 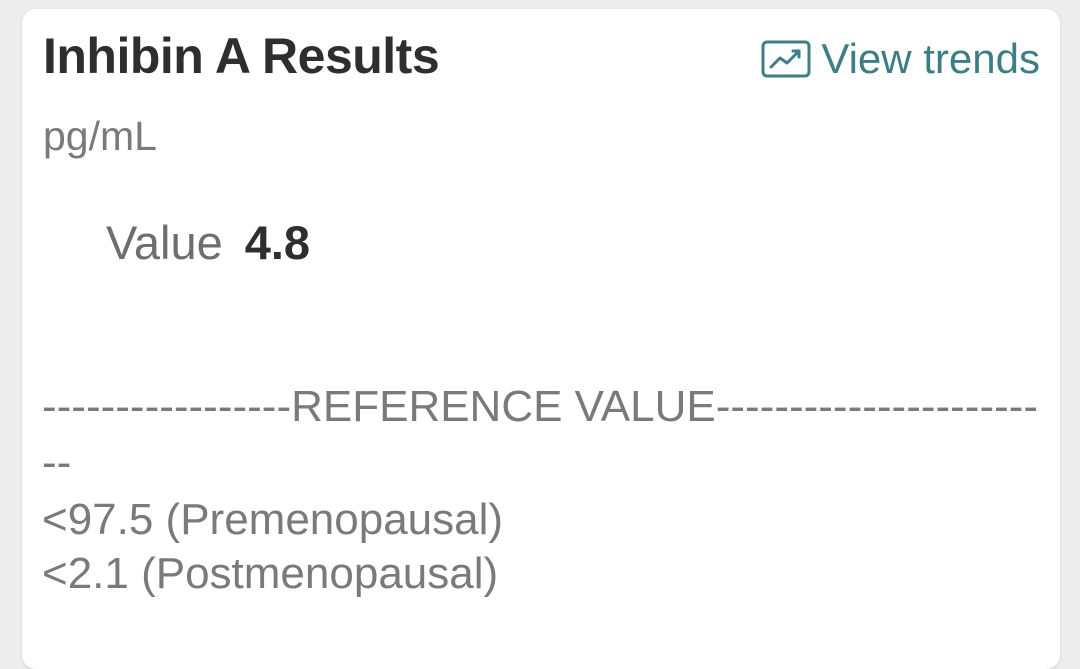 I want to click on view-trends-label: View trends, so click(x=930, y=58).